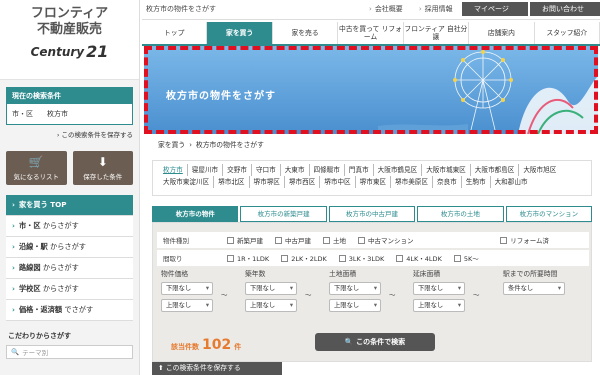 Image resolution: width=600 pixels, height=375 pixels. I want to click on area-link: 奈良市, so click(447, 182).